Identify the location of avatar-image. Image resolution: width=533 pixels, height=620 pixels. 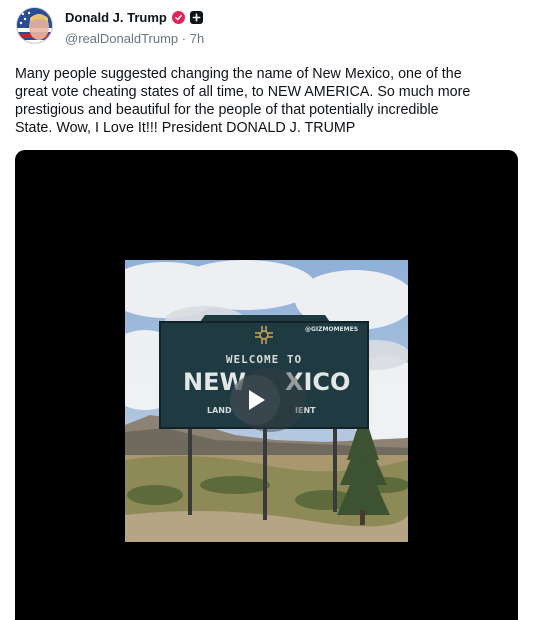
(34, 25).